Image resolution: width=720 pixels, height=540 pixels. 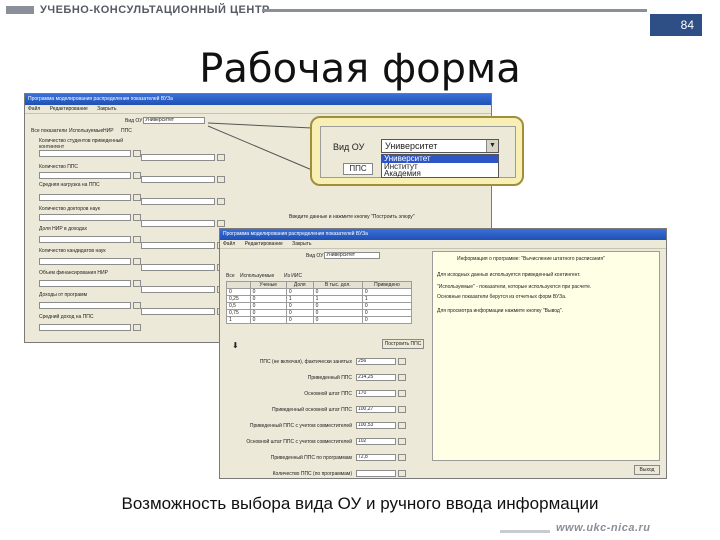 I want to click on tab-all: Все, so click(x=230, y=276).